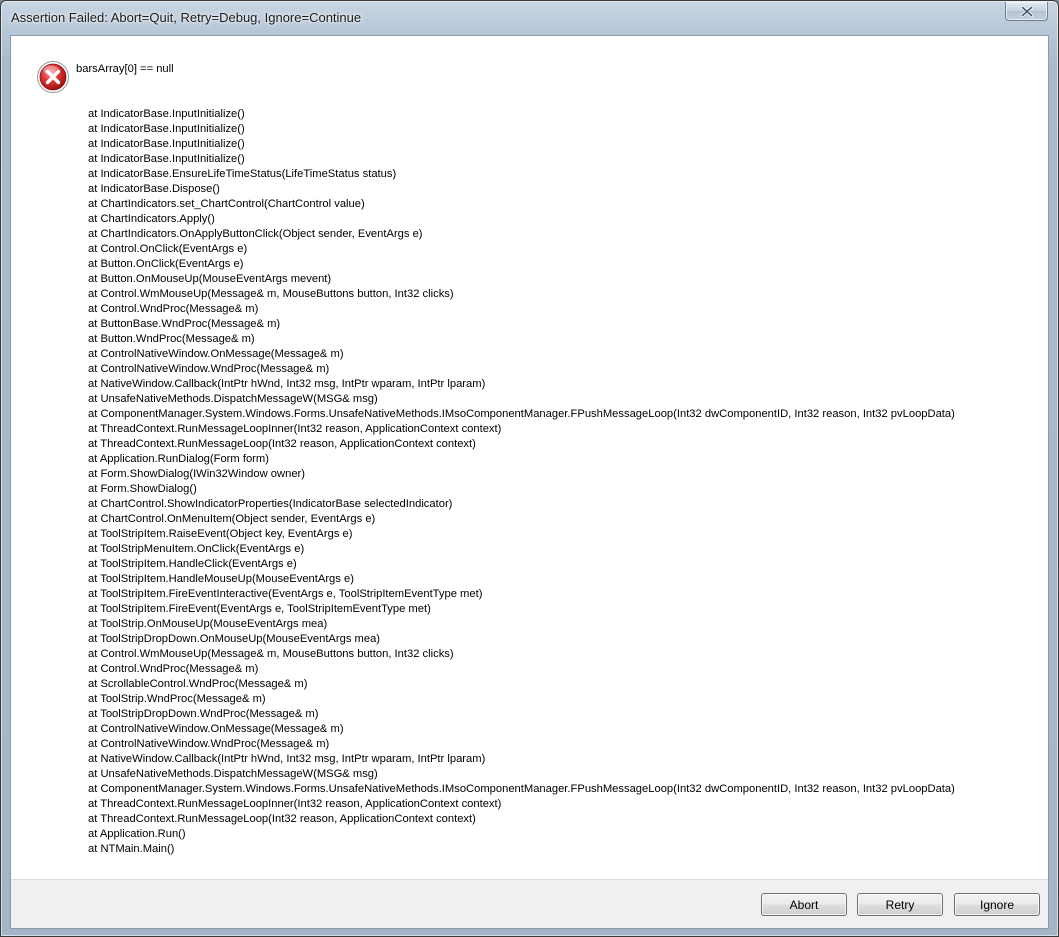 The height and width of the screenshot is (937, 1059). Describe the element at coordinates (804, 904) in the screenshot. I see `abort-button: Abort` at that location.